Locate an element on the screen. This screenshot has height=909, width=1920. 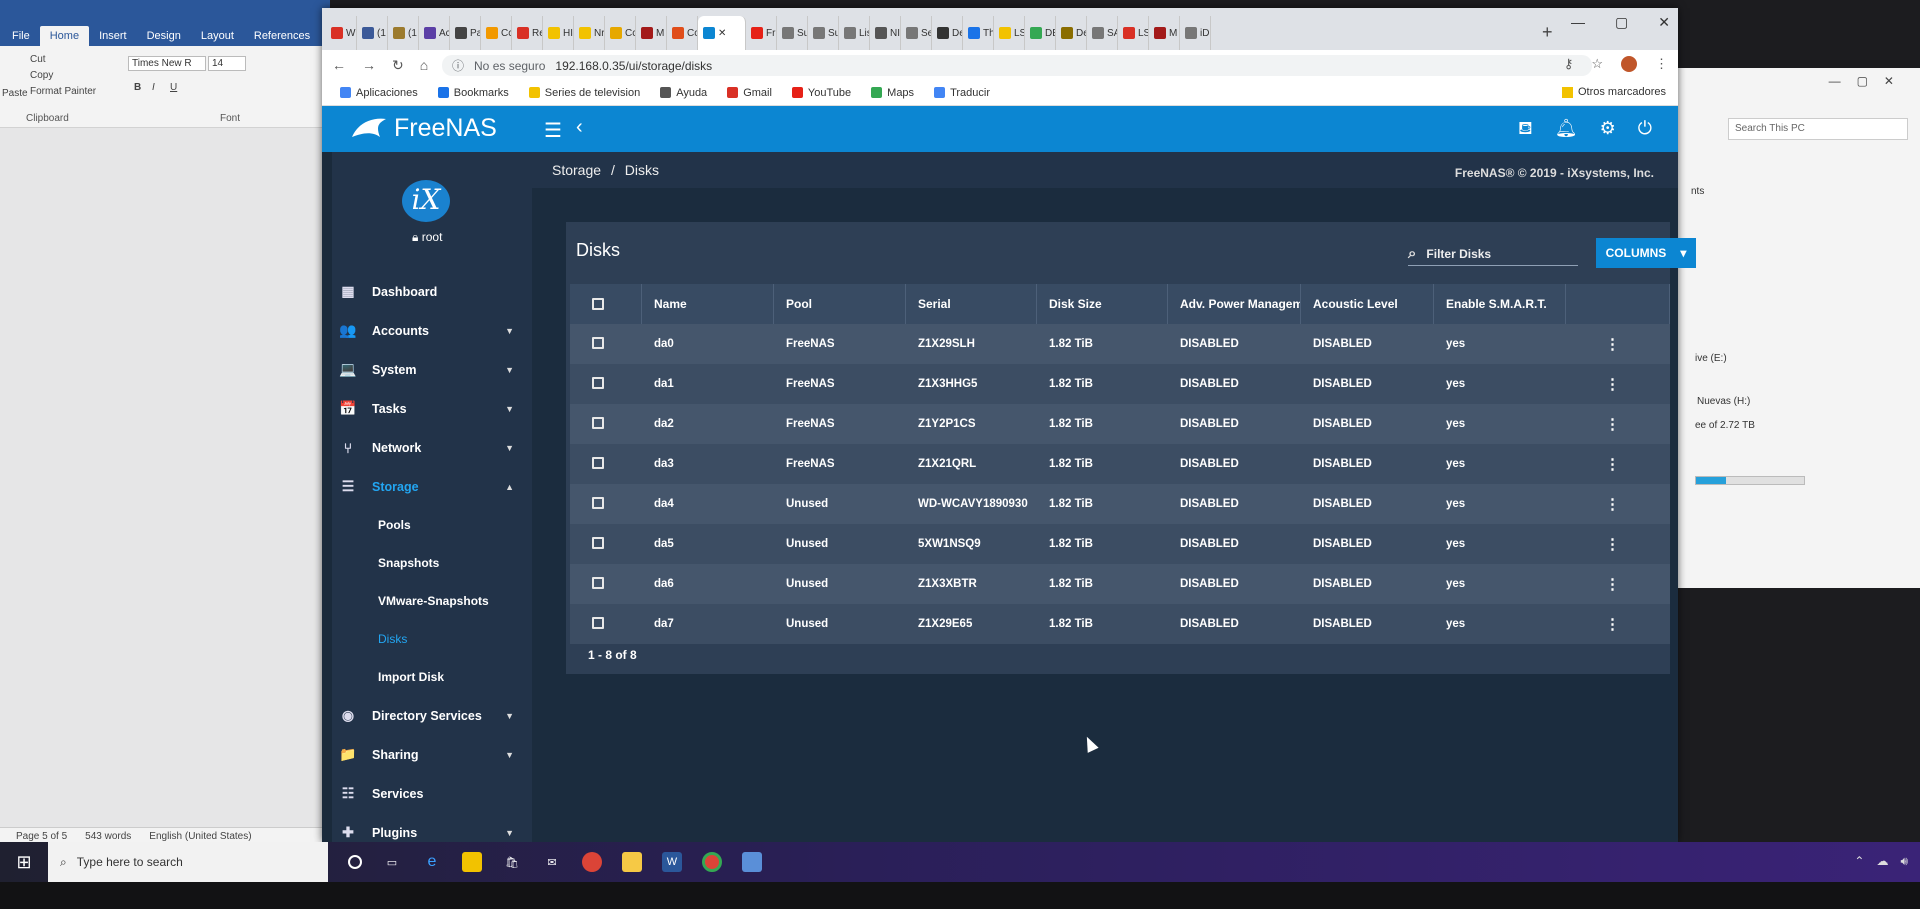
forward-arrow-icon: → is located at coordinates (369, 65).